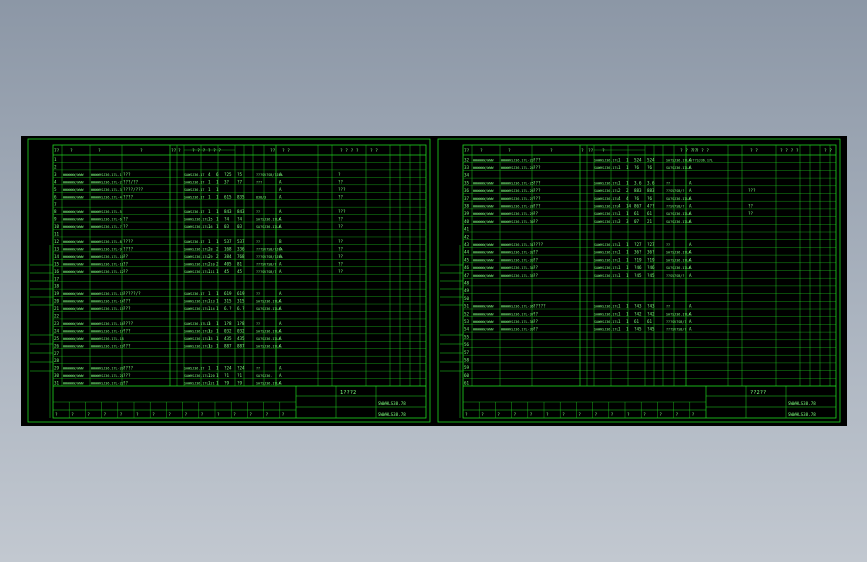  Describe the element at coordinates (106, 182) in the screenshot. I see `row-b-text: WWWWHSJ36.17L-2` at that location.